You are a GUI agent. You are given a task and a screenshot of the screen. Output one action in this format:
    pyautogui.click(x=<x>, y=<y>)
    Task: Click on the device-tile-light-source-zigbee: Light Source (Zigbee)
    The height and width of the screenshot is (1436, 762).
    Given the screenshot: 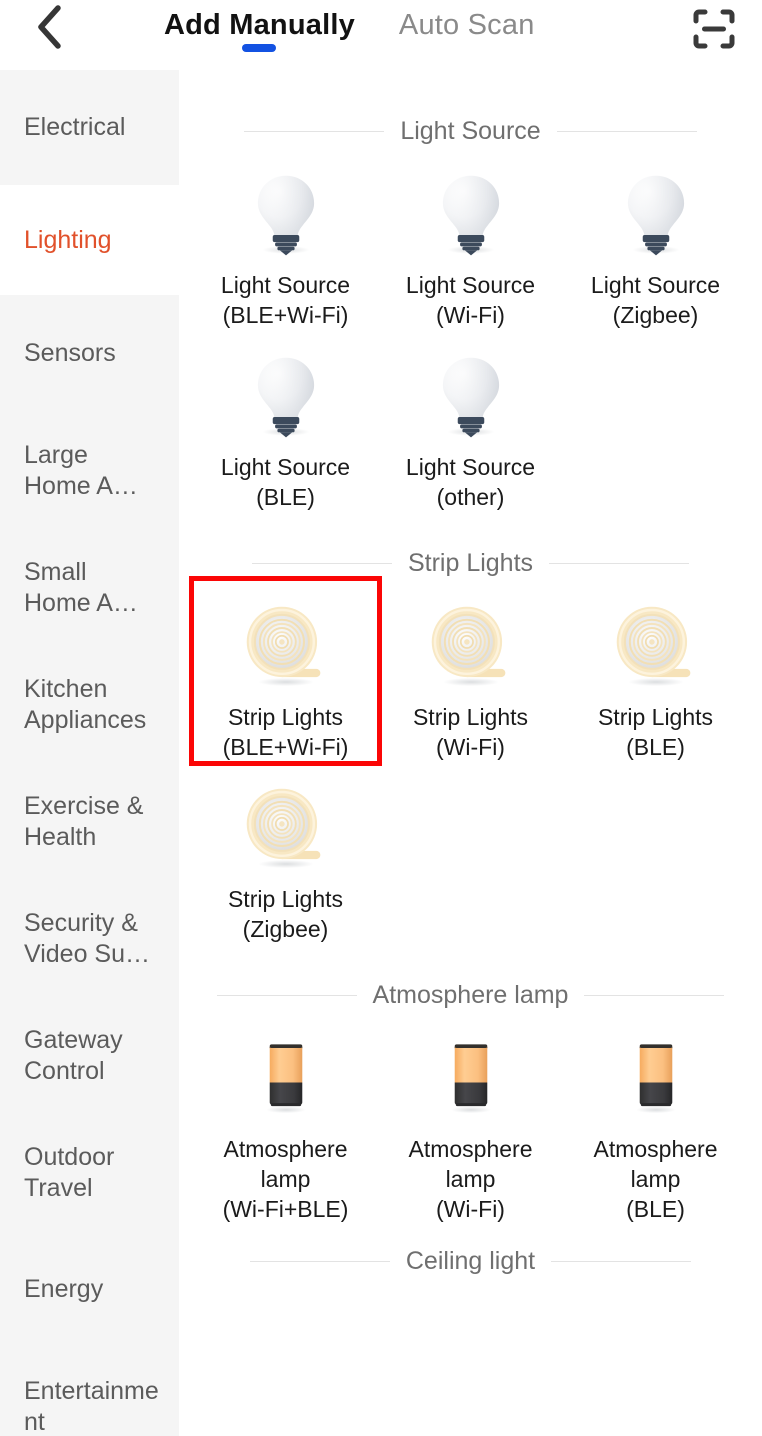 What is the action you would take?
    pyautogui.click(x=655, y=239)
    